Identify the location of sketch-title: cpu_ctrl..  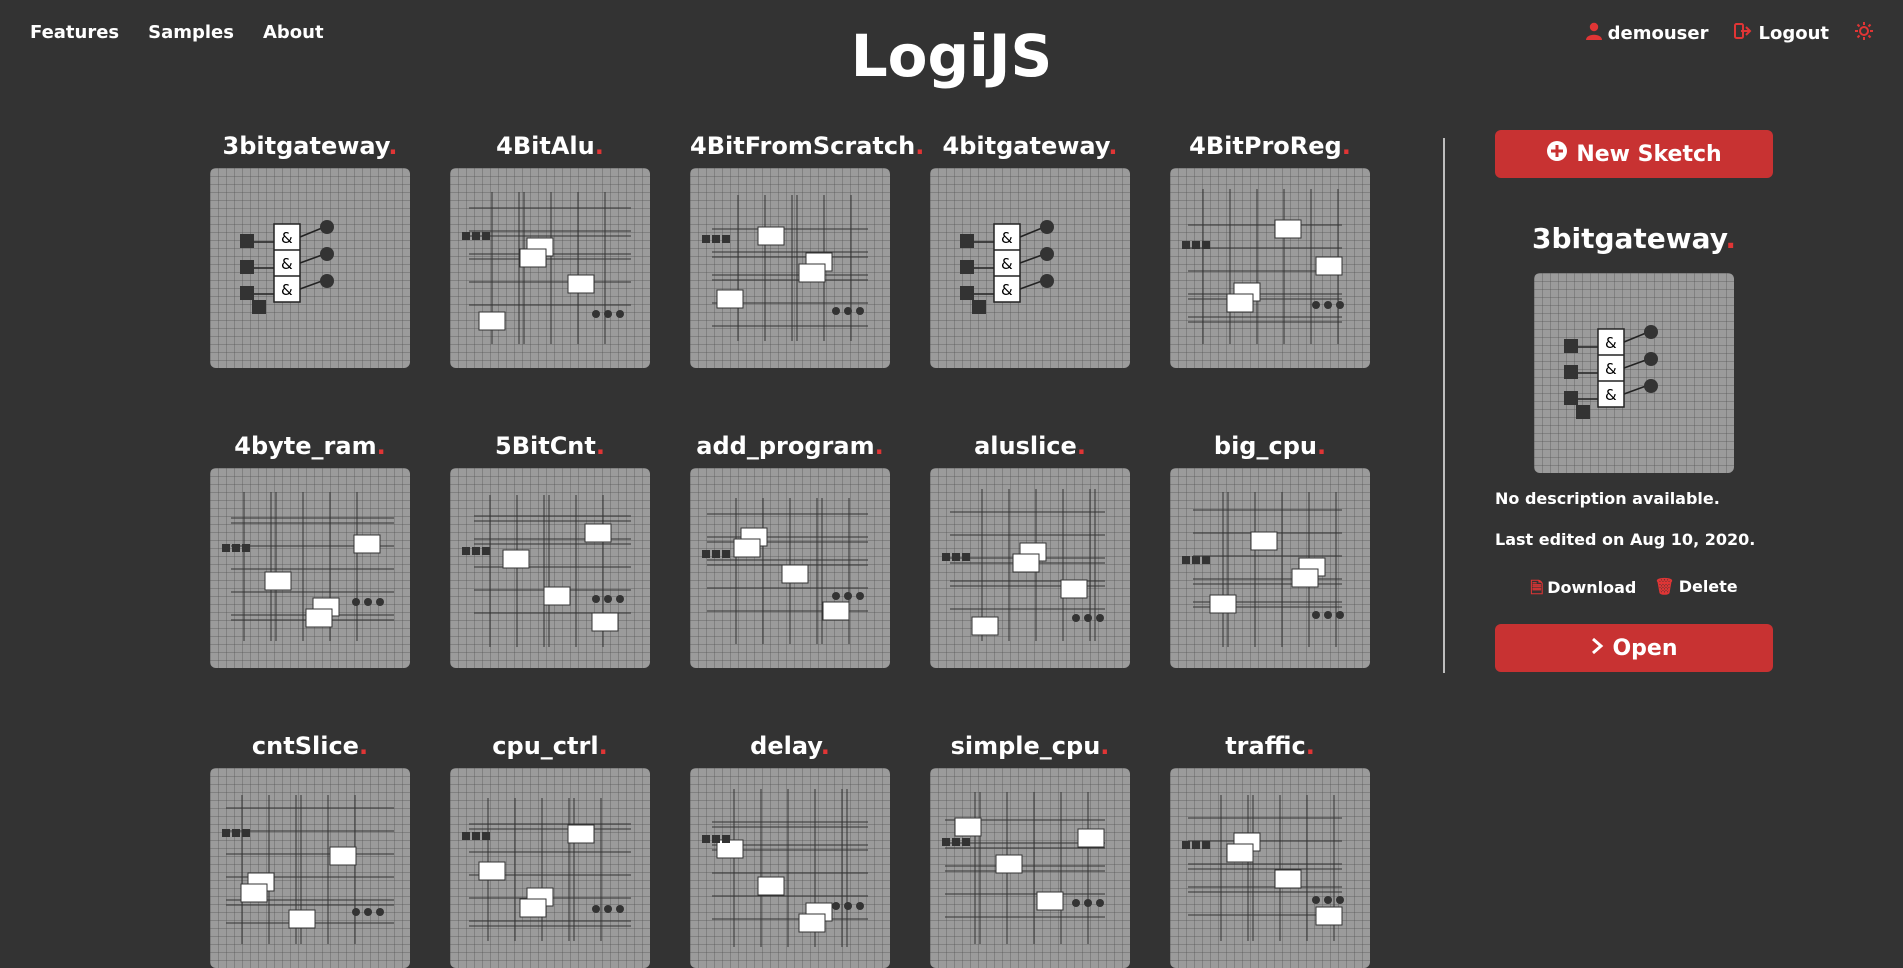
(550, 746).